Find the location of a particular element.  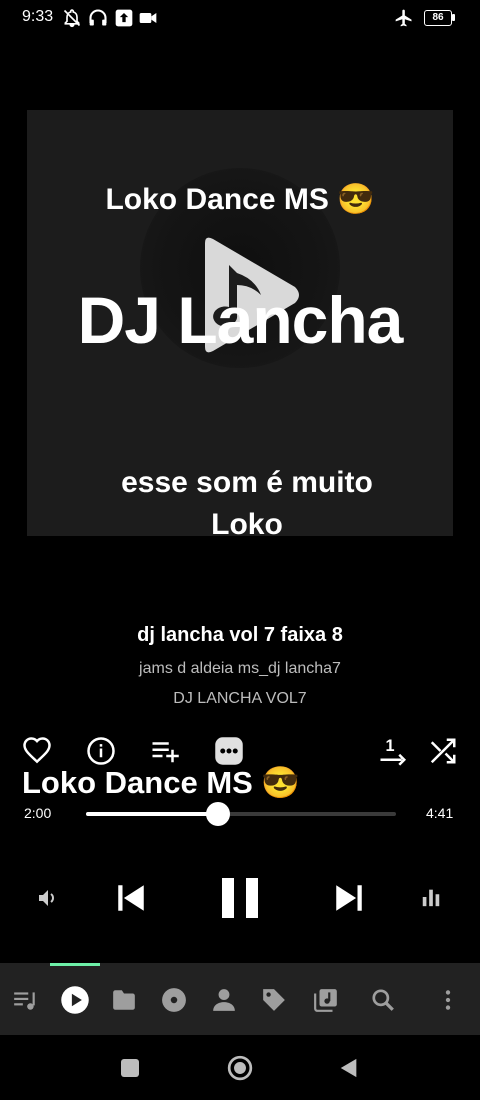

pause-icon is located at coordinates (240, 898).